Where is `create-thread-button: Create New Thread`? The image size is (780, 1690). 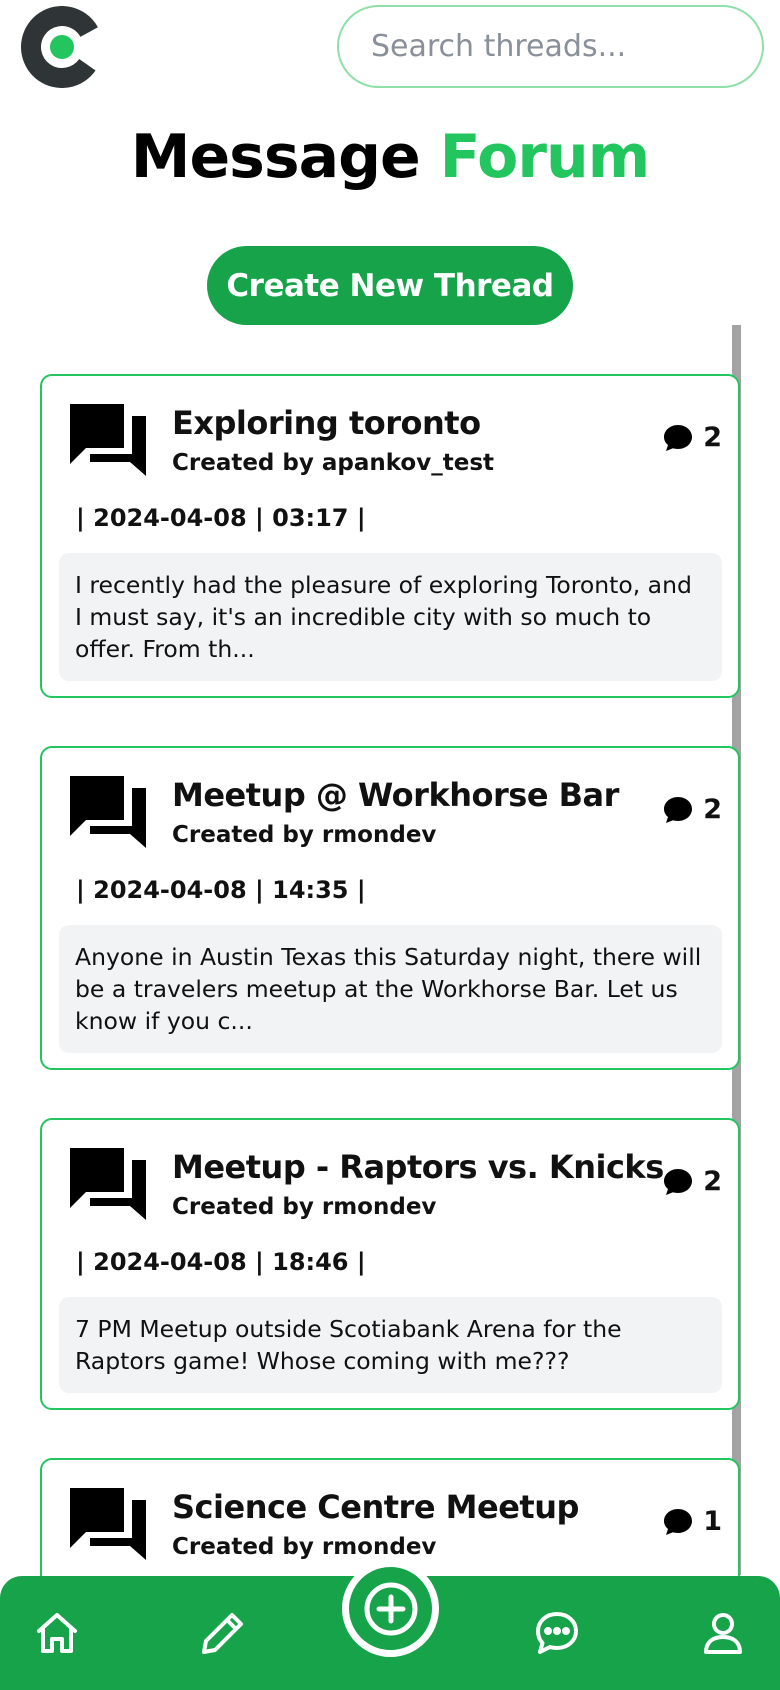
create-thread-button: Create New Thread is located at coordinates (390, 285).